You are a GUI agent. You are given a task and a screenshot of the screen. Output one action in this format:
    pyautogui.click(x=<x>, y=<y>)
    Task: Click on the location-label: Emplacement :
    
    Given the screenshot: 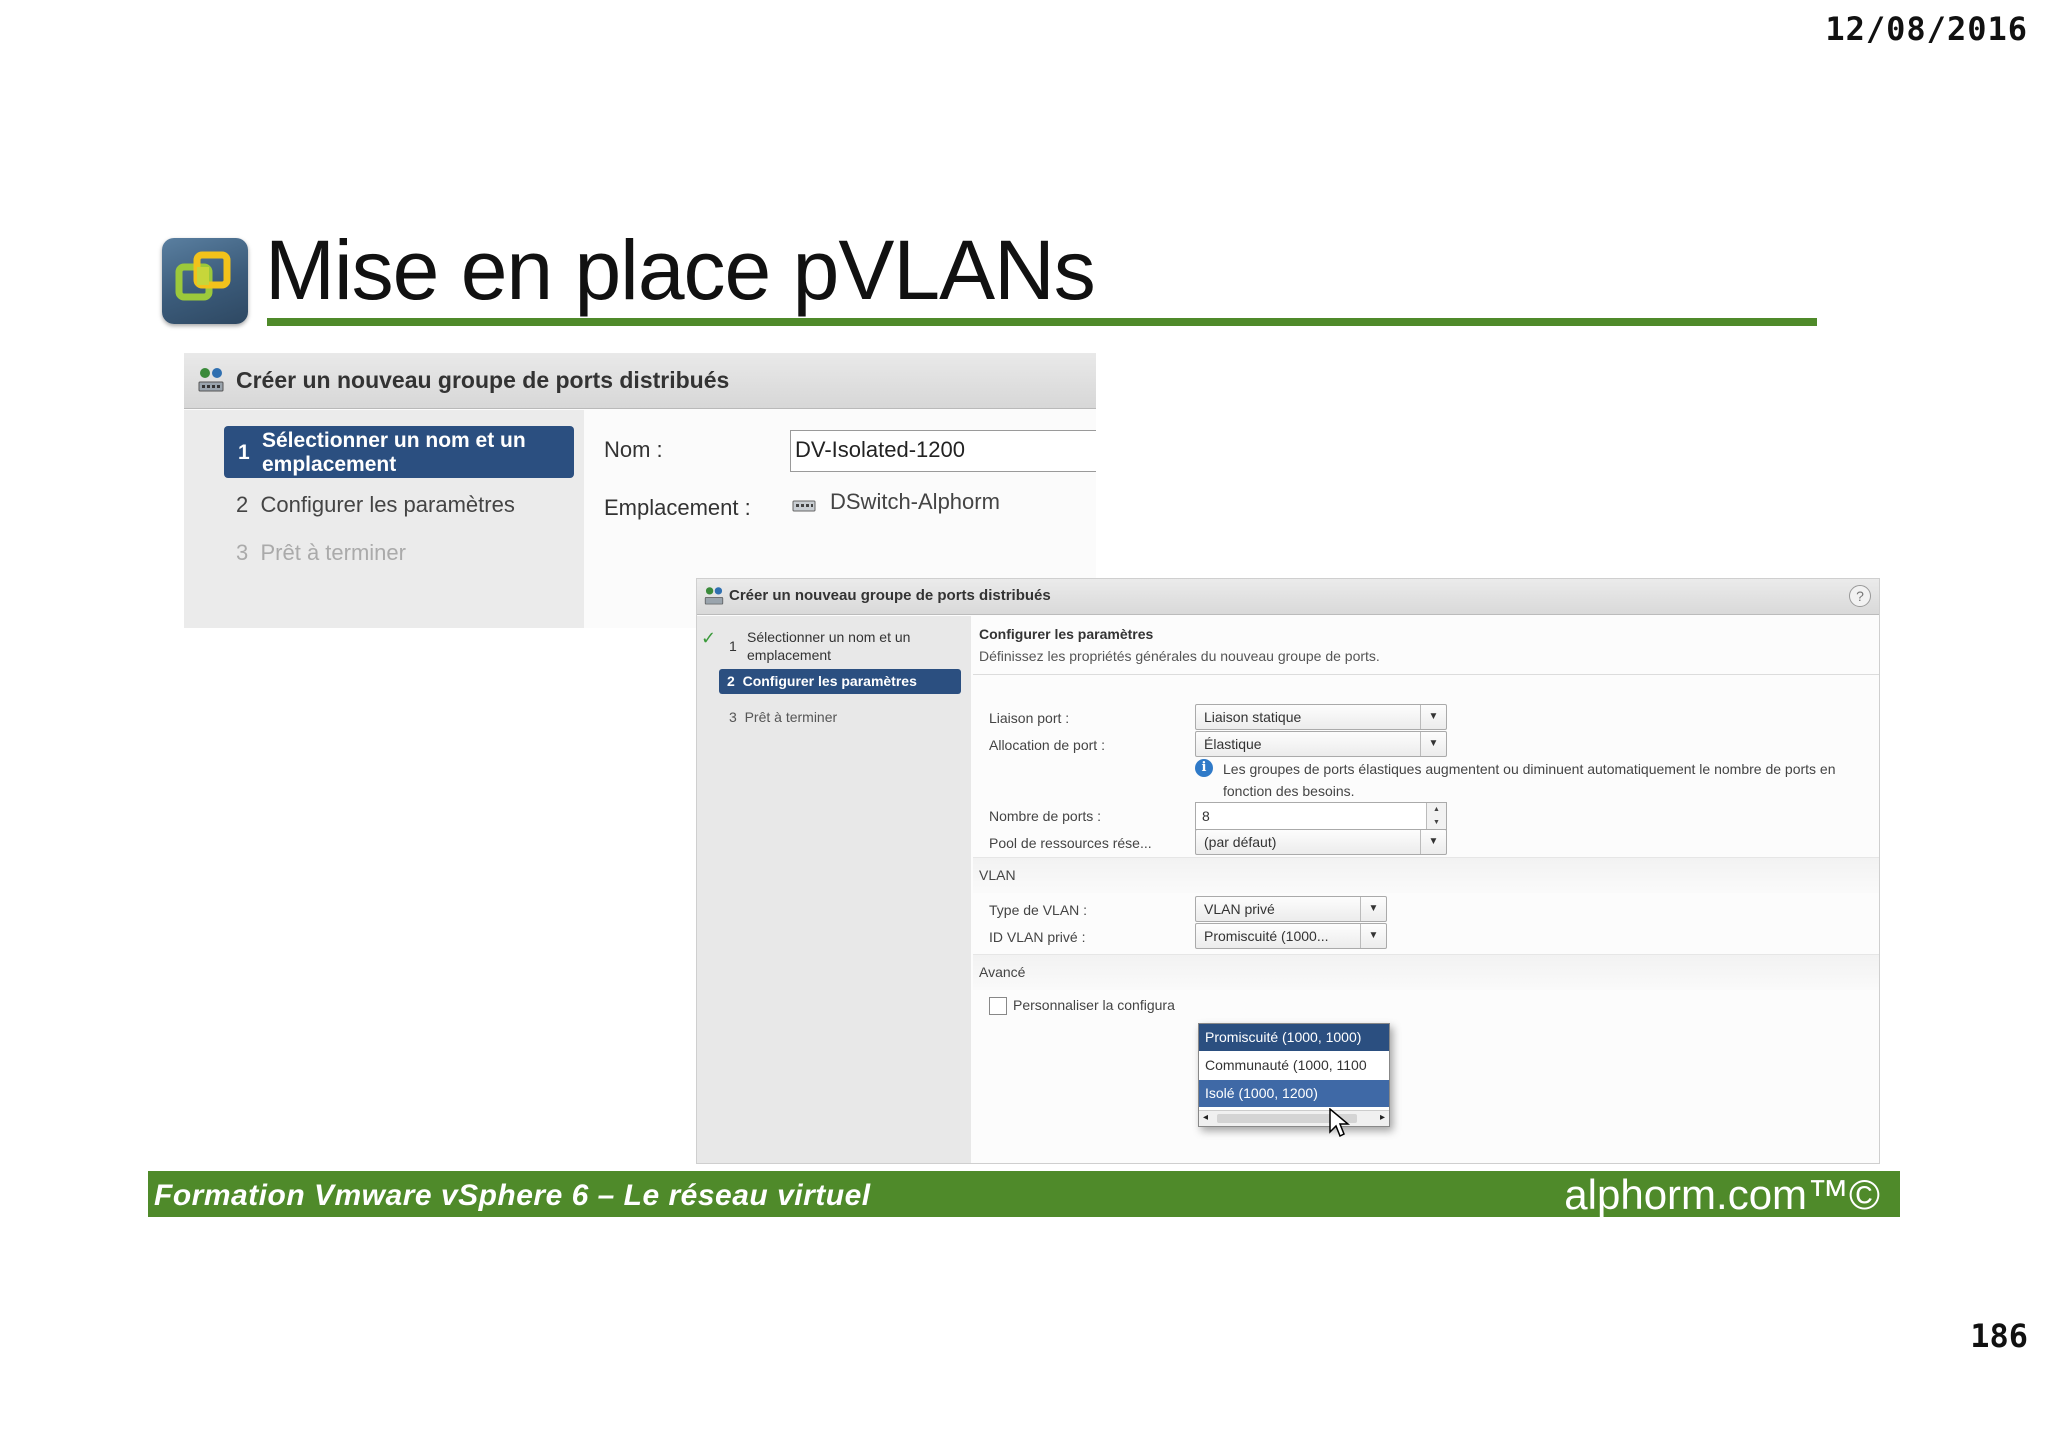 What is the action you would take?
    pyautogui.click(x=677, y=507)
    